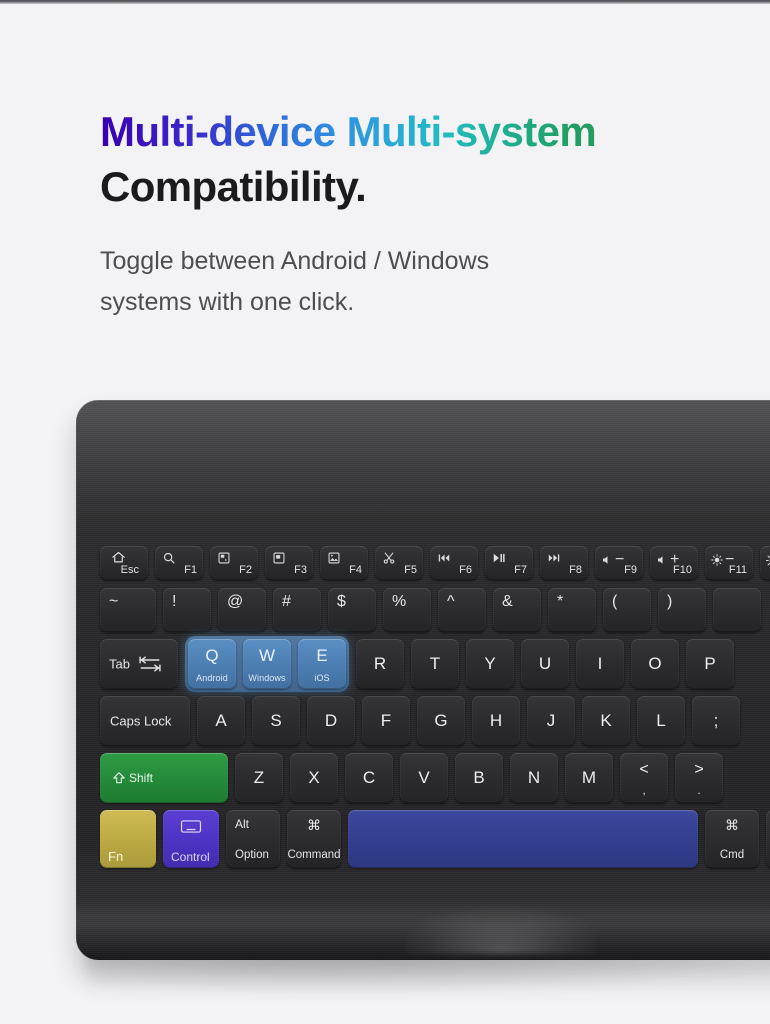 Image resolution: width=770 pixels, height=1024 pixels. What do you see at coordinates (164, 778) in the screenshot?
I see `key-shift-left: Shift` at bounding box center [164, 778].